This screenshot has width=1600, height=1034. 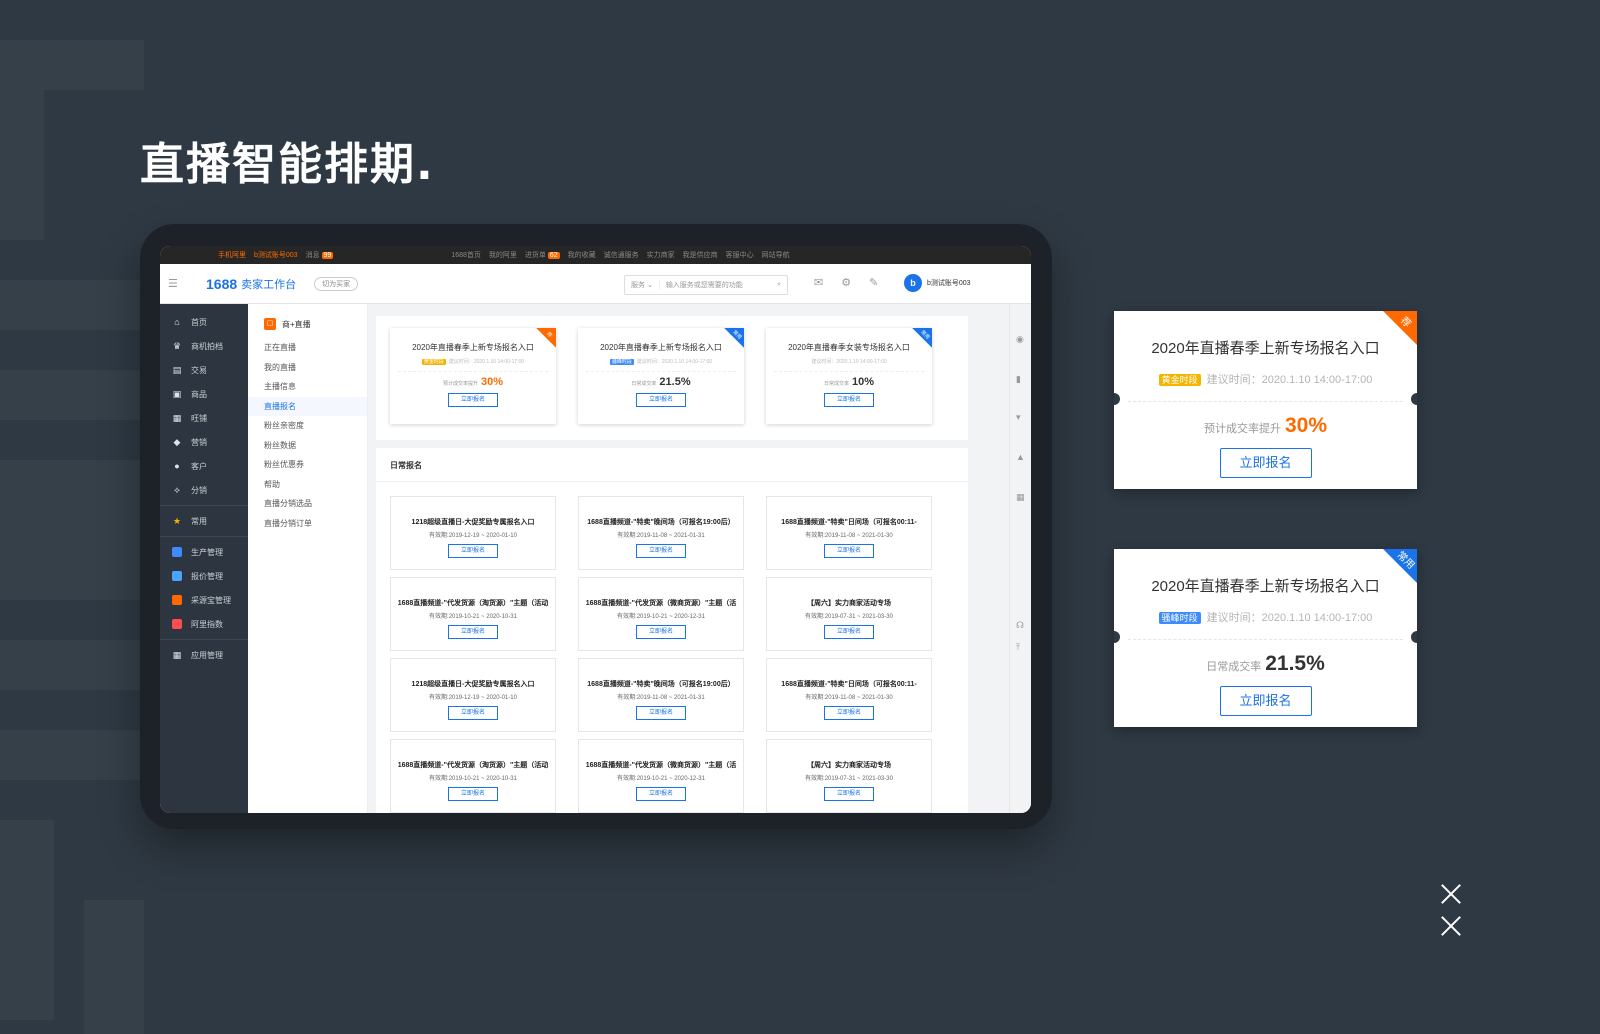 What do you see at coordinates (204, 346) in the screenshot?
I see `nav-item-business: ♛ 商机拍档` at bounding box center [204, 346].